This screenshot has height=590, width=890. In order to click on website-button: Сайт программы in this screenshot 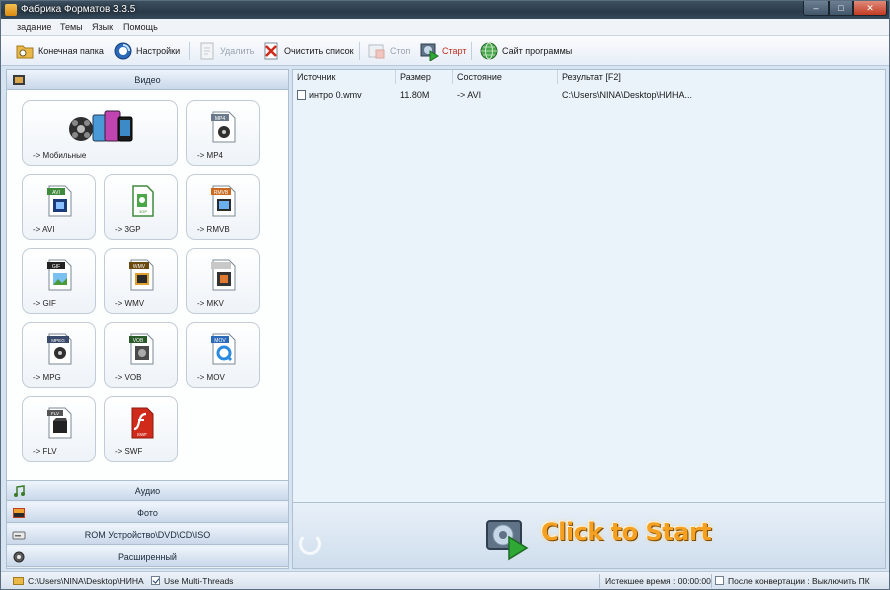, I will do `click(525, 51)`.